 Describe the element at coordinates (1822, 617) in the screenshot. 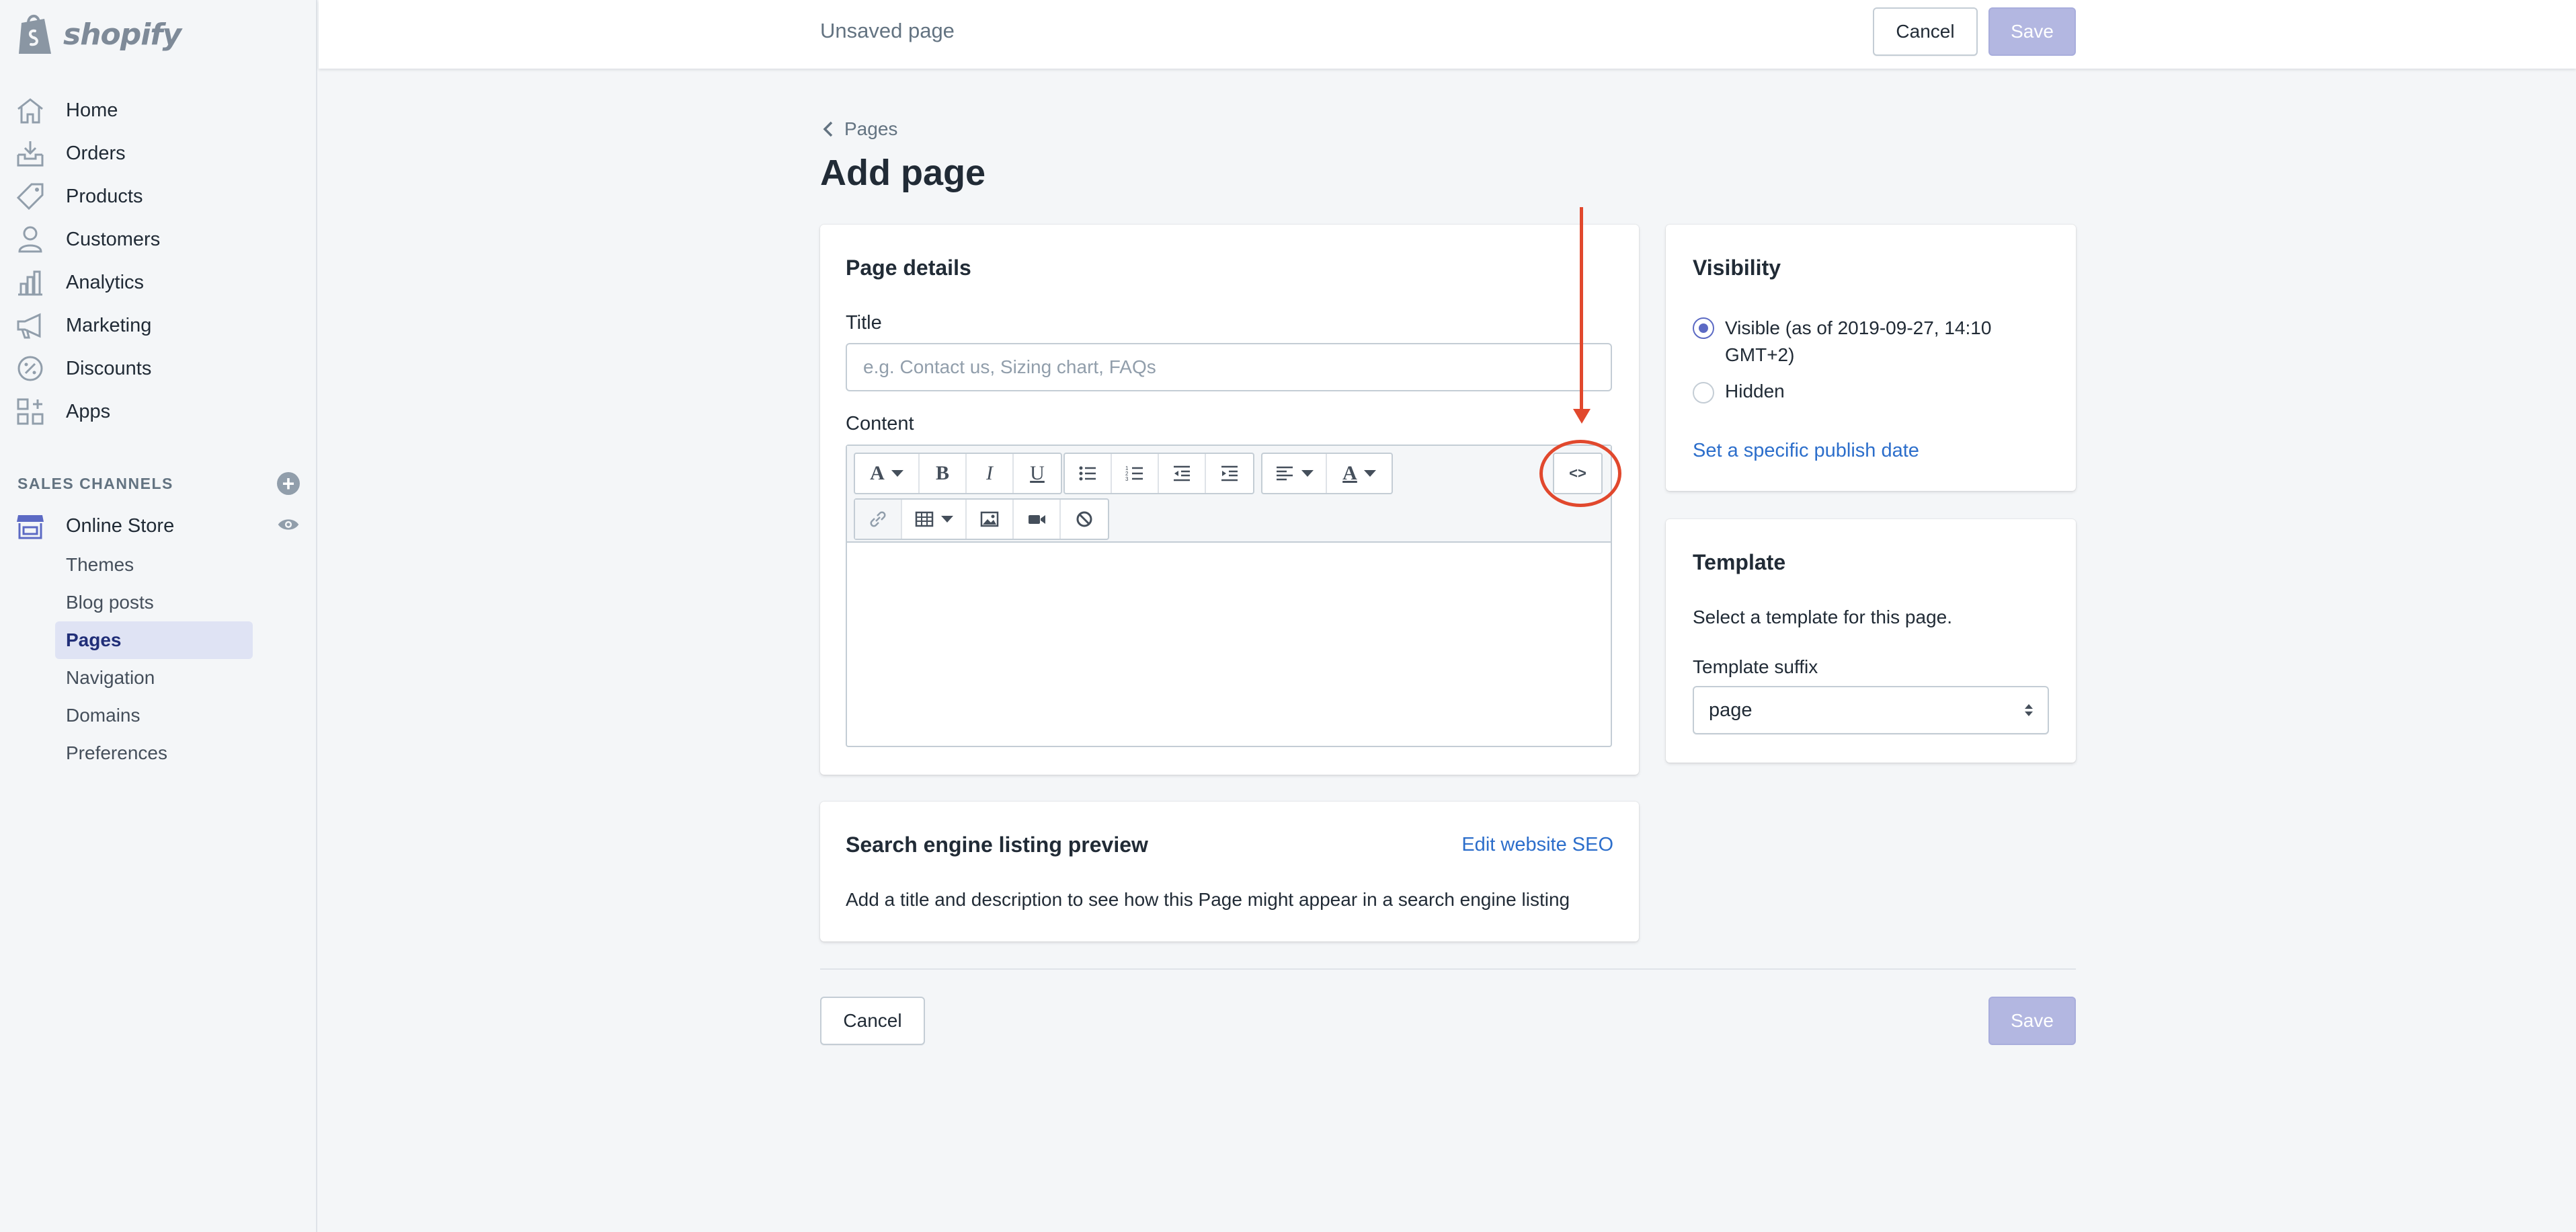

I see `template-description: Select a template for this page.` at that location.